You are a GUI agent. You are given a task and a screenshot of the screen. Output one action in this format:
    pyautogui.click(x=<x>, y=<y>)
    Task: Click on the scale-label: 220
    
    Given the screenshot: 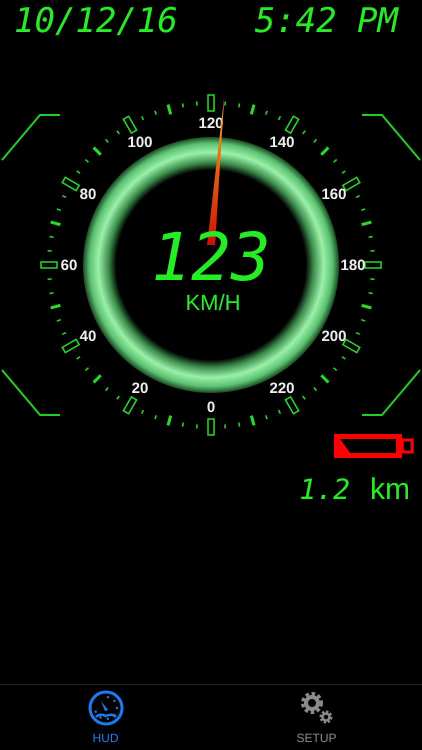 What is the action you would take?
    pyautogui.click(x=282, y=388)
    